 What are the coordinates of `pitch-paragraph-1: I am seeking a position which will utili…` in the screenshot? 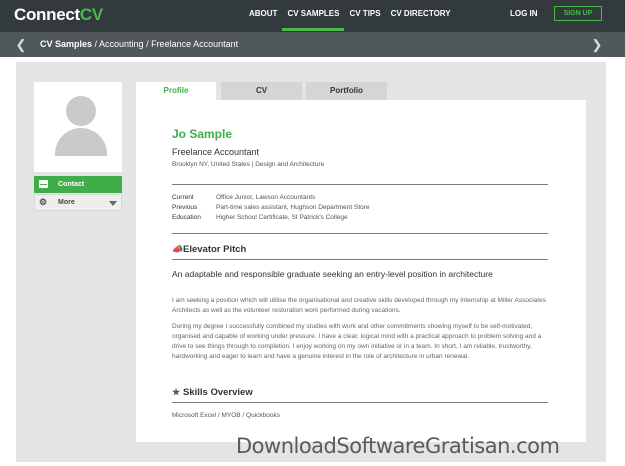 It's located at (359, 305).